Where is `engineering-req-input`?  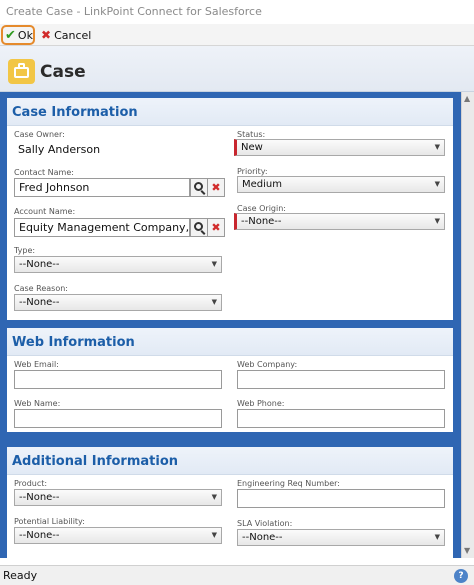
engineering-req-input is located at coordinates (341, 498).